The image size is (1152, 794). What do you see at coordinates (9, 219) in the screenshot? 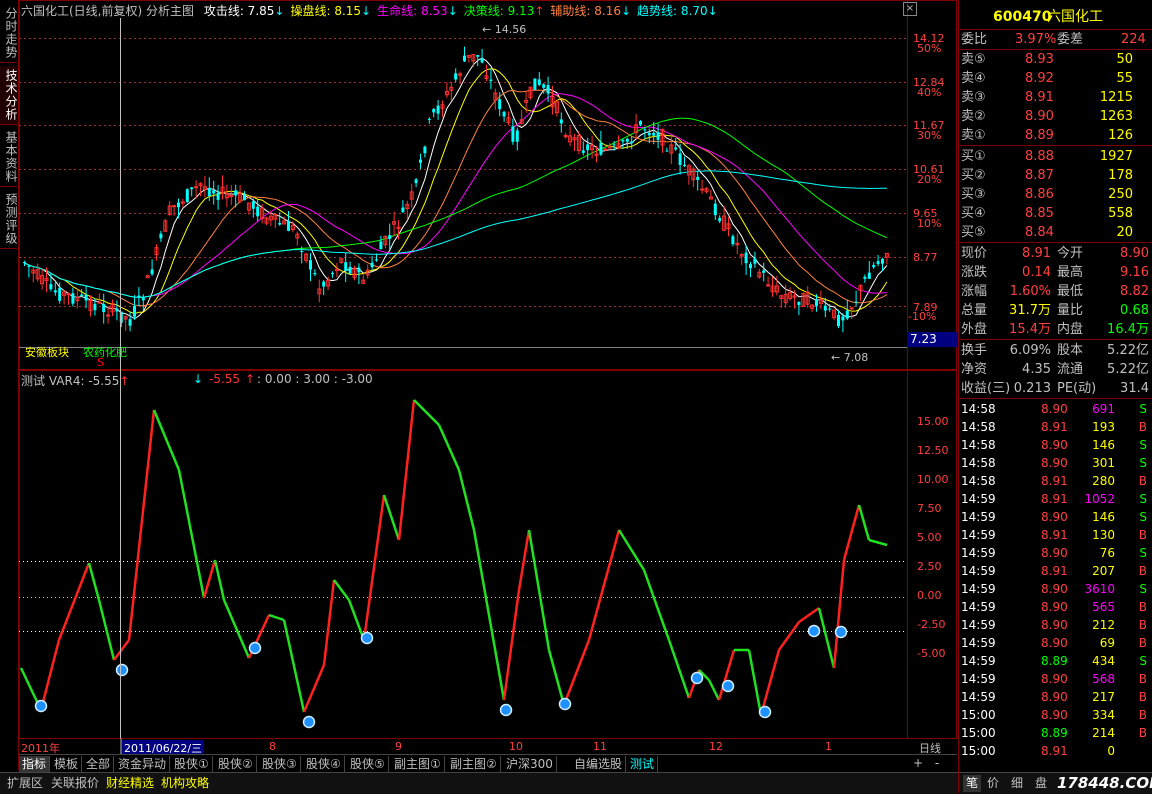
I see `tab-forecast: 预测评级` at bounding box center [9, 219].